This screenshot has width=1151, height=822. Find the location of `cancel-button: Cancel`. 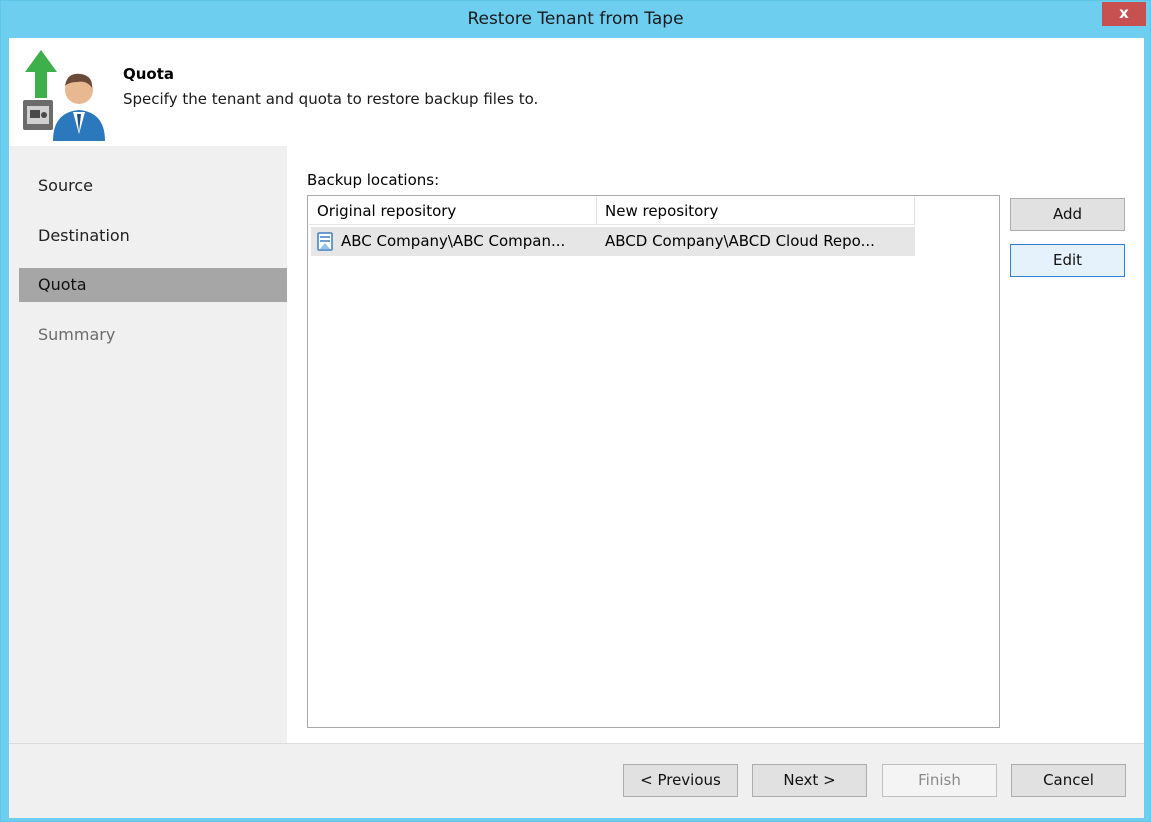

cancel-button: Cancel is located at coordinates (1068, 780).